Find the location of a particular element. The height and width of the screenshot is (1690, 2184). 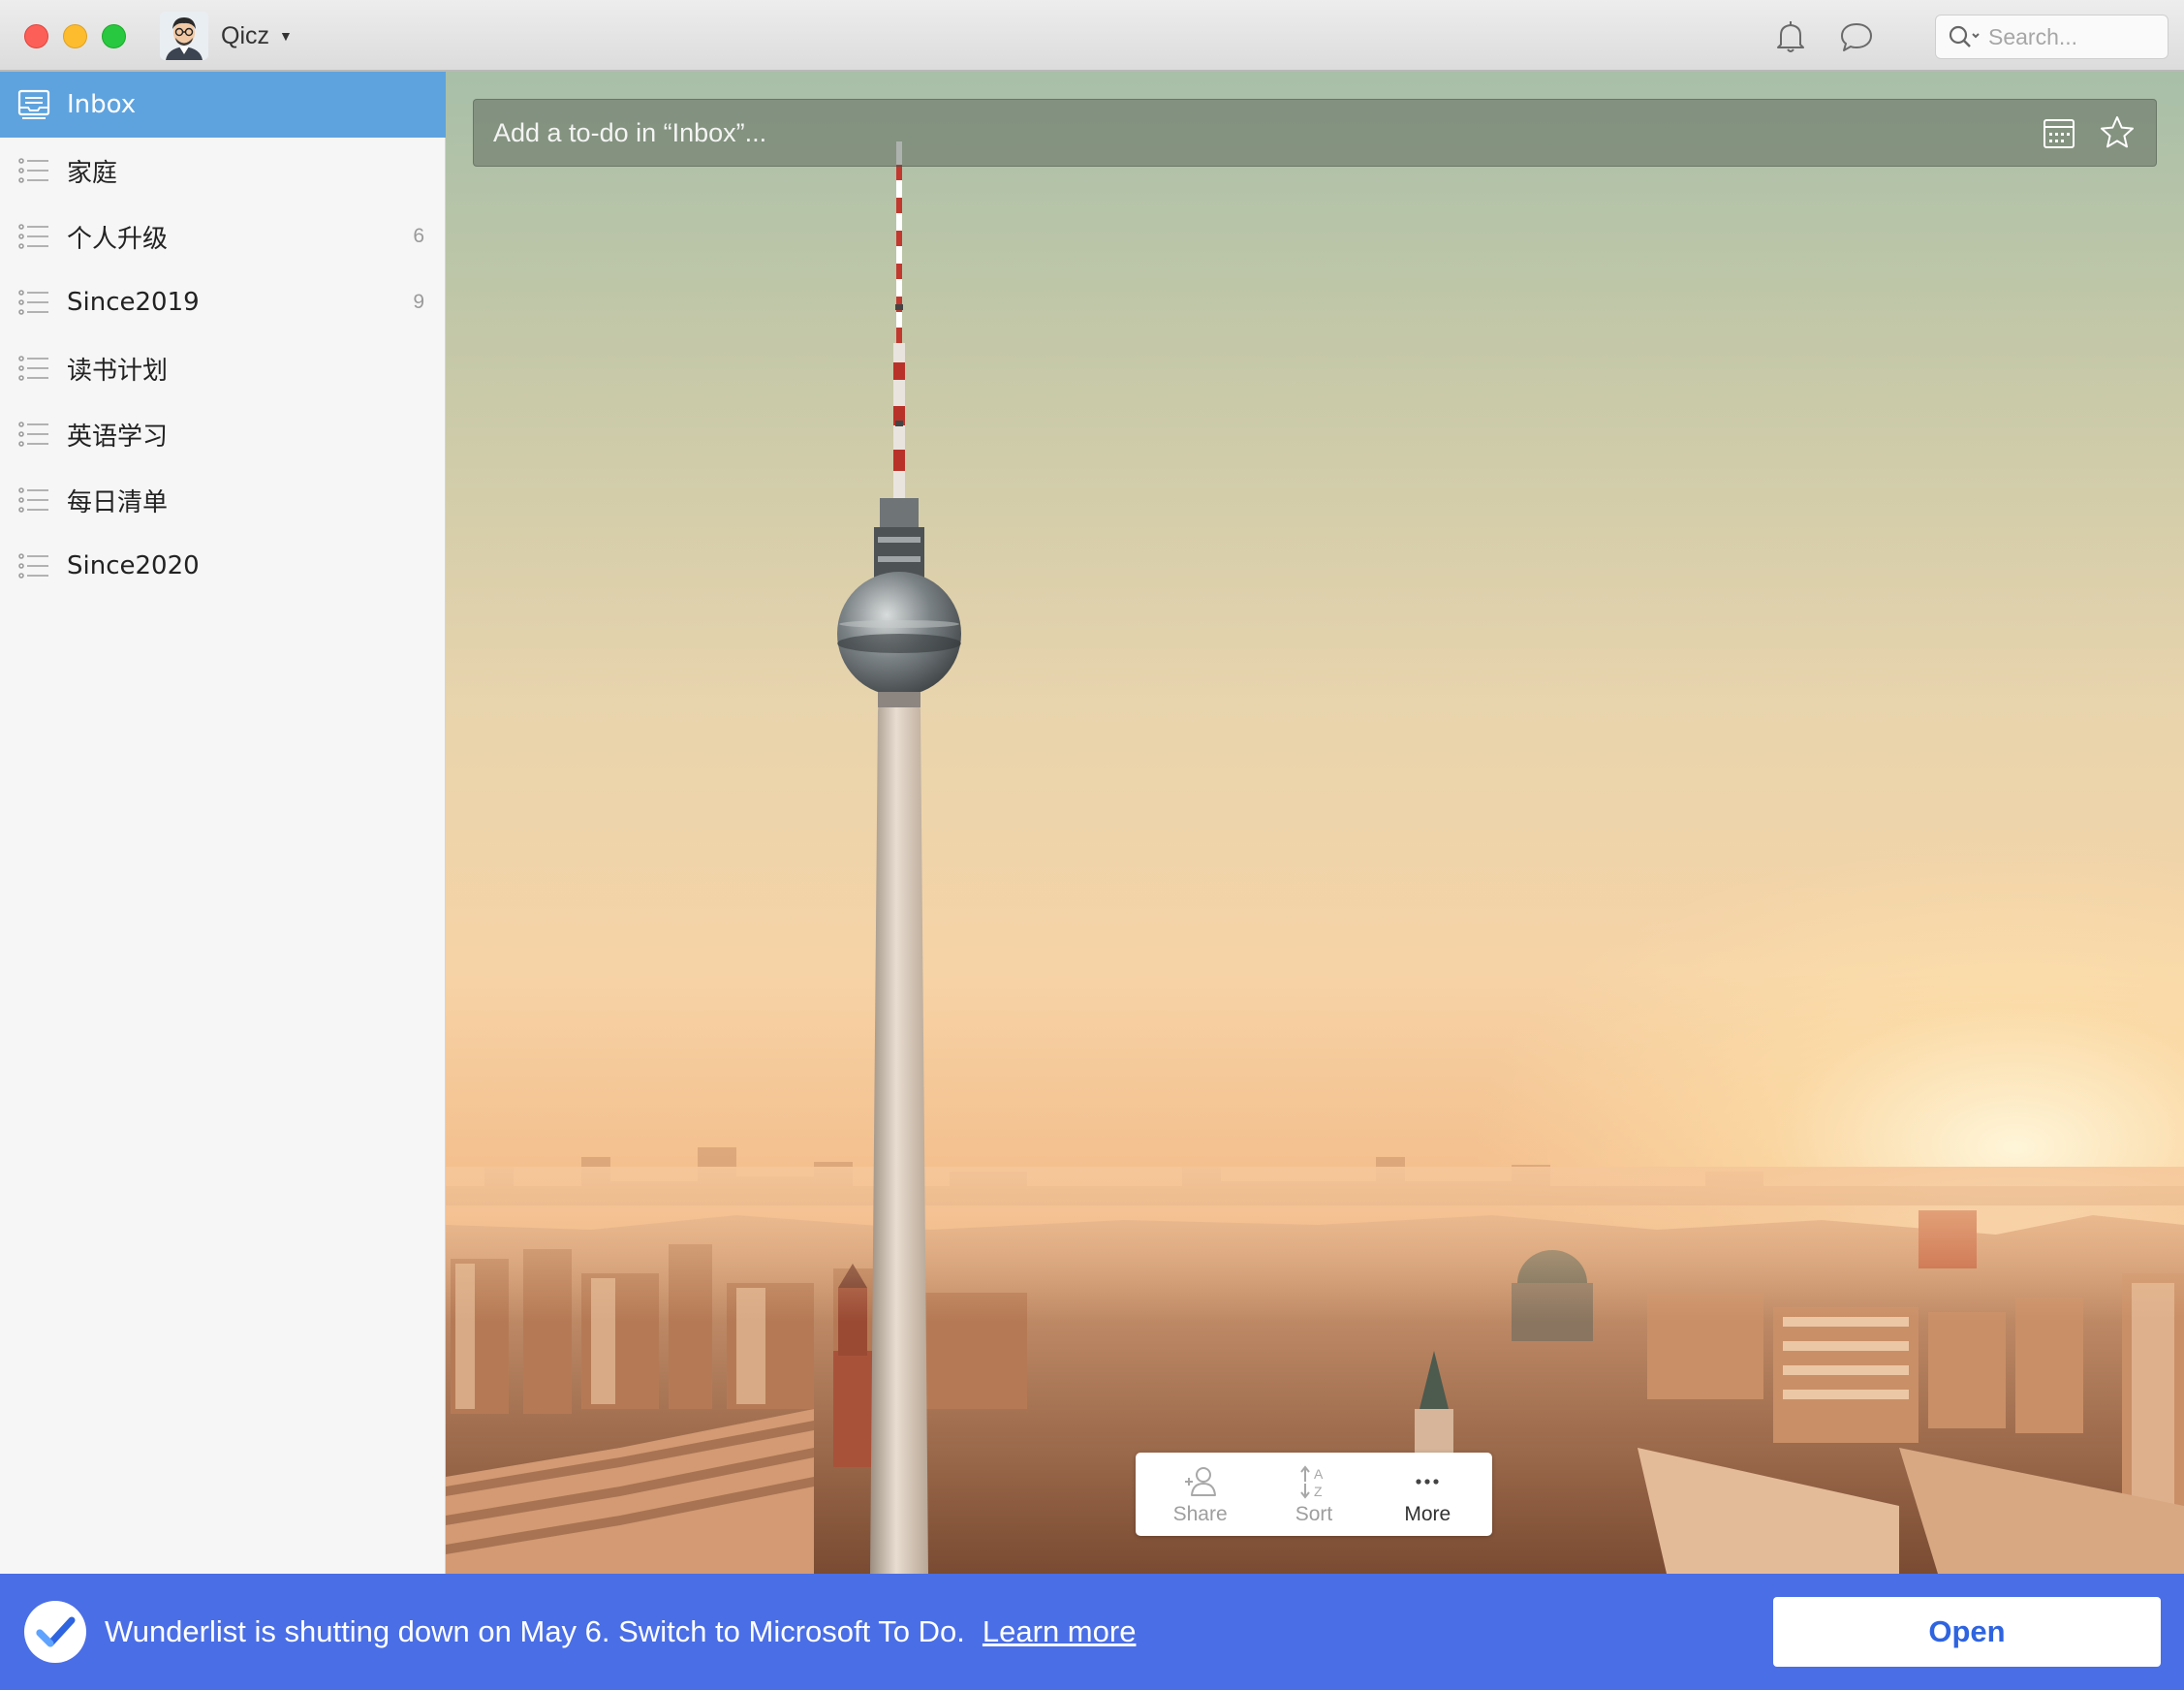

sidebar-item-inbox: Inbox is located at coordinates (223, 105).